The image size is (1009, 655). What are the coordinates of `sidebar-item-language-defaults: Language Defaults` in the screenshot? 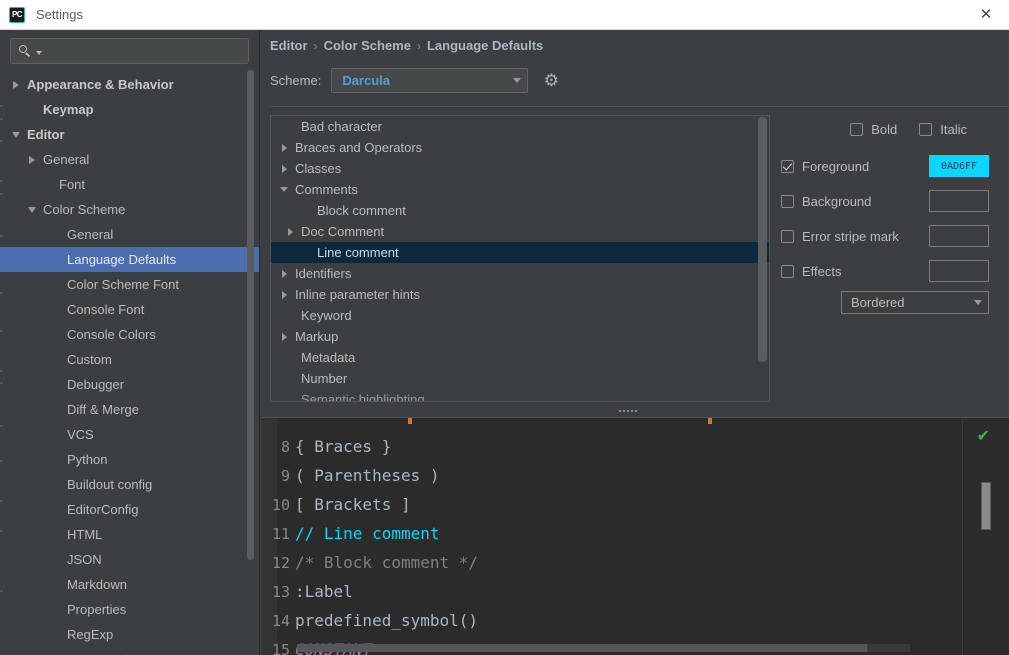 It's located at (129, 259).